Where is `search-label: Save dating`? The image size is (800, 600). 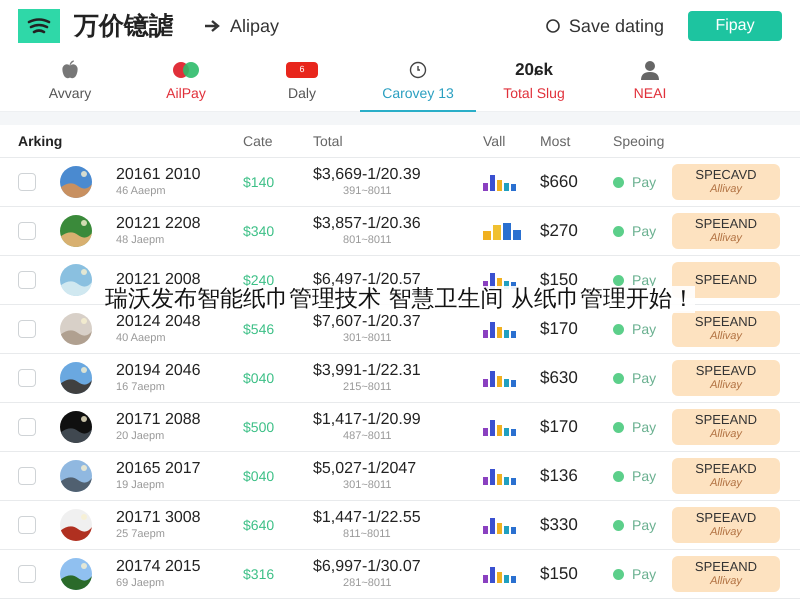
search-label: Save dating is located at coordinates (616, 26).